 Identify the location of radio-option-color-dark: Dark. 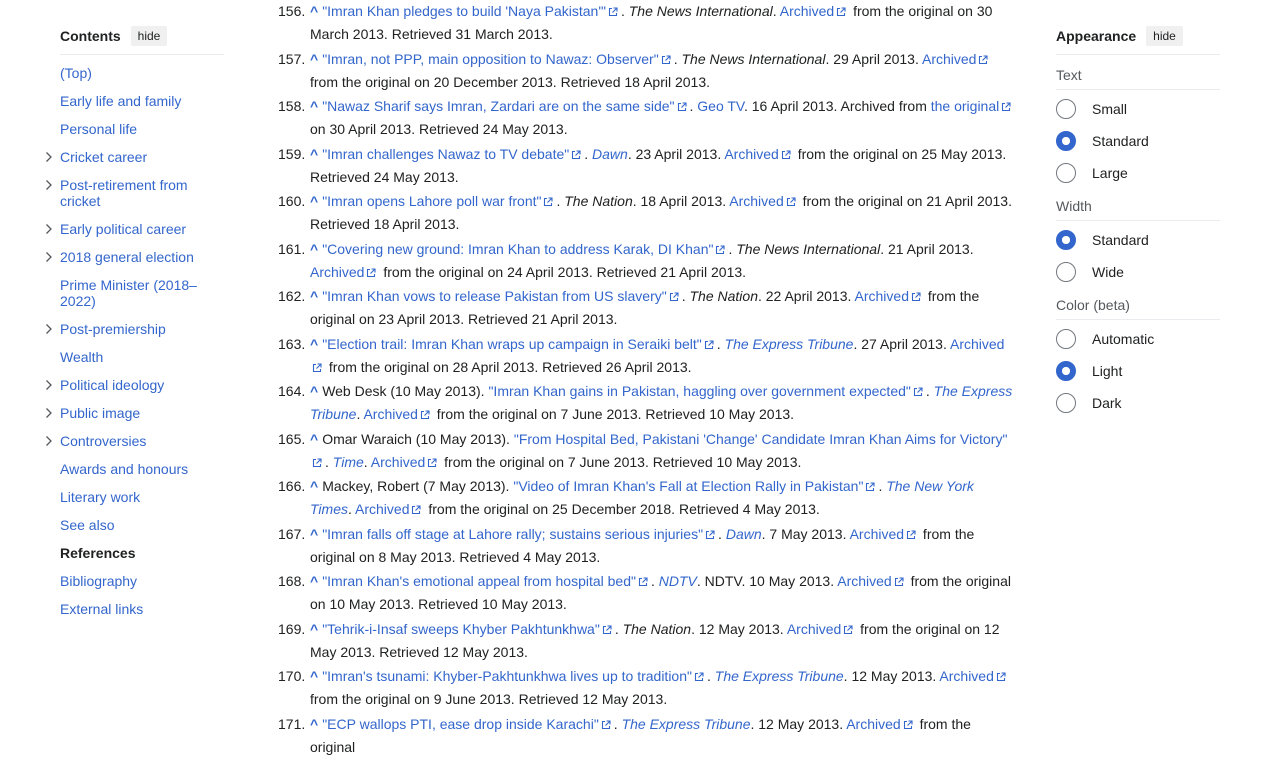
(1138, 403).